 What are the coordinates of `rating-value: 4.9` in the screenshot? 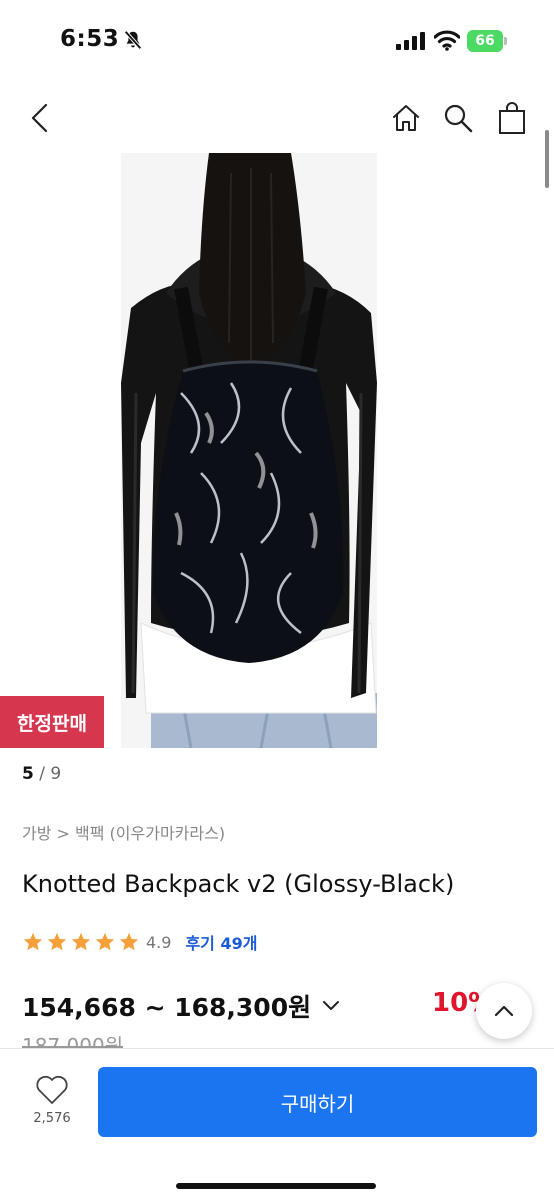 It's located at (159, 942).